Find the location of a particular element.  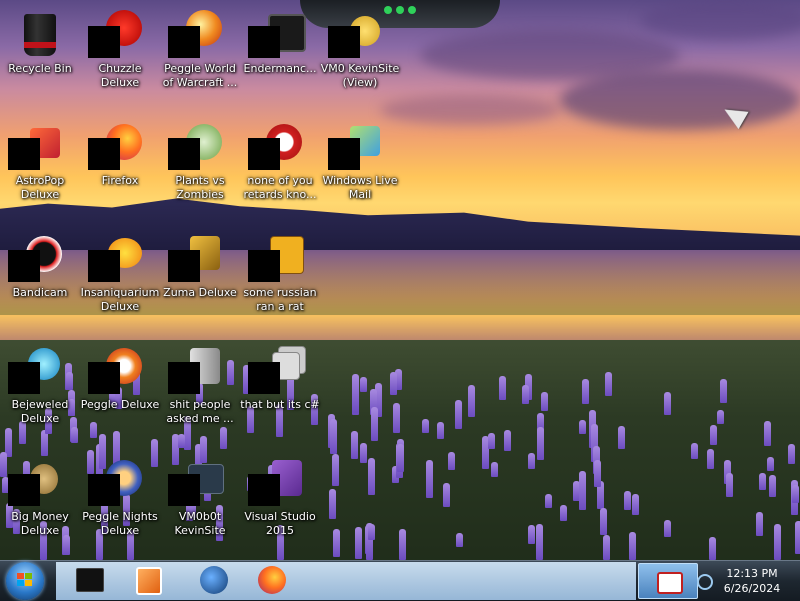

stacked-files-icon is located at coordinates (277, 370).